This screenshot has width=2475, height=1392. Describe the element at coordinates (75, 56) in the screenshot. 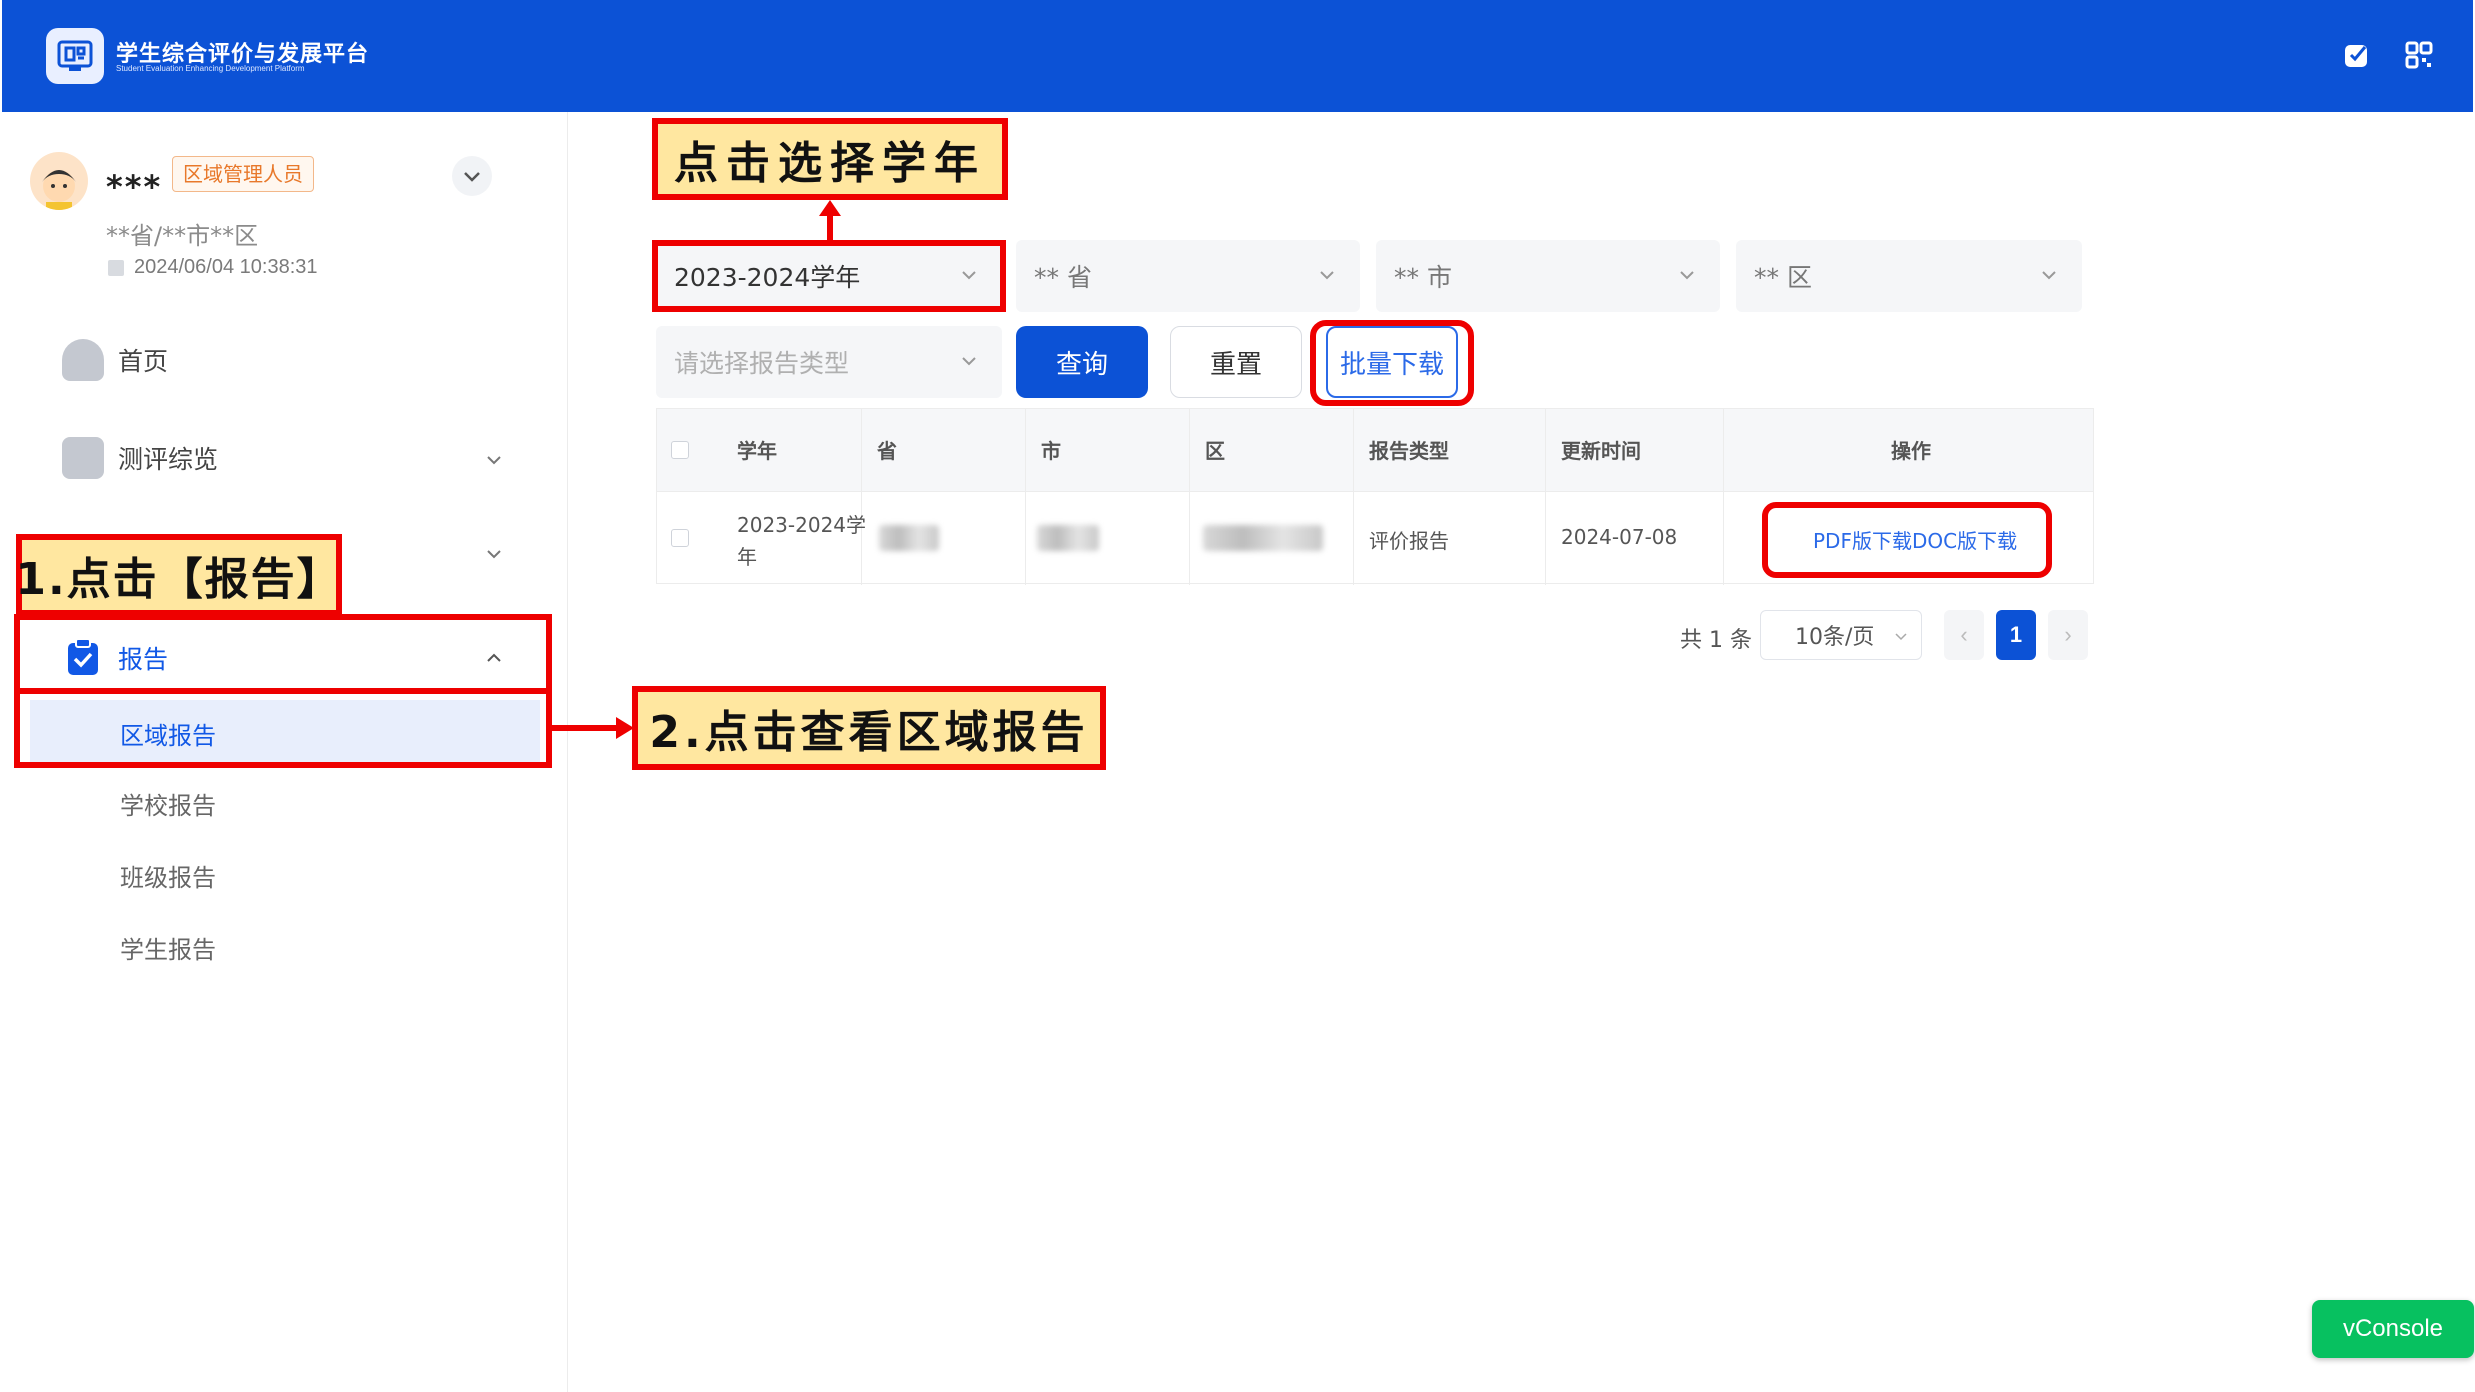

I see `logo-icon` at that location.